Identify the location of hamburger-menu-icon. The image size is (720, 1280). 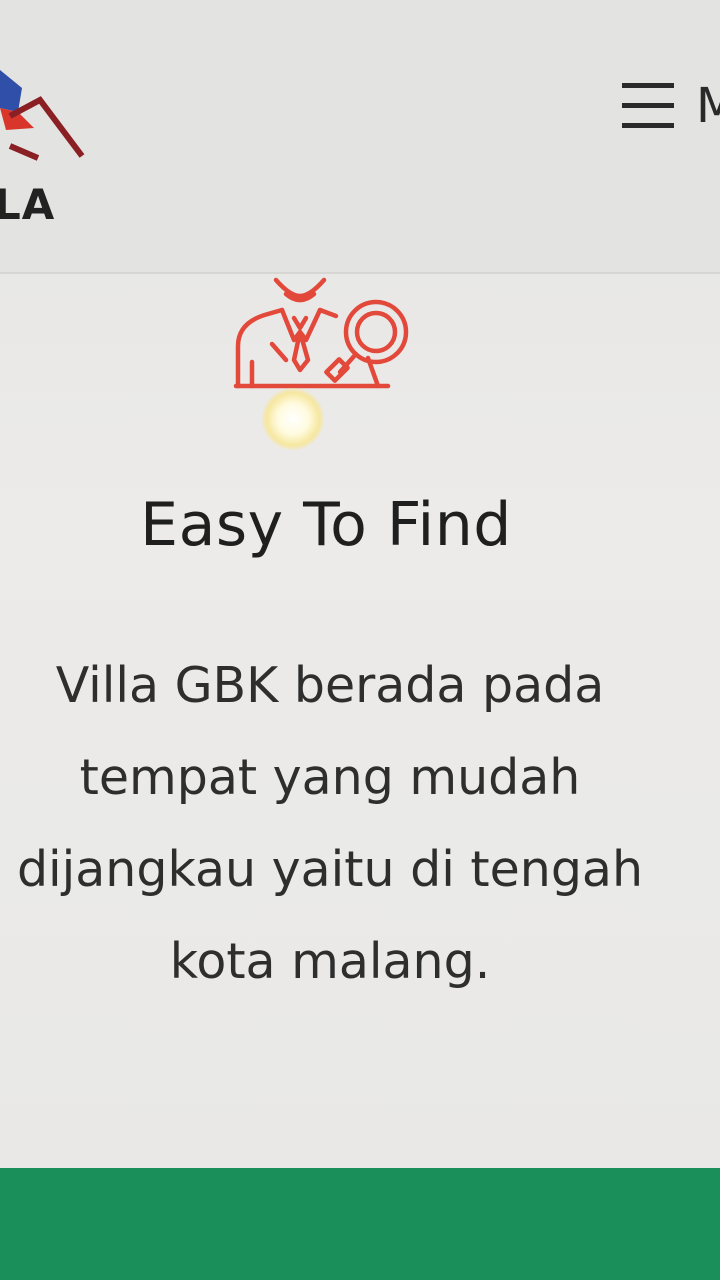
(648, 105).